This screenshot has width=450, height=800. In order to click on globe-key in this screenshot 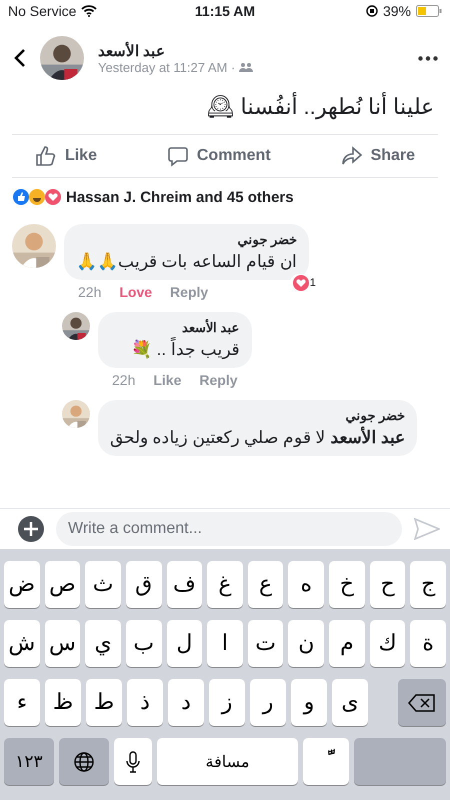, I will do `click(84, 761)`.